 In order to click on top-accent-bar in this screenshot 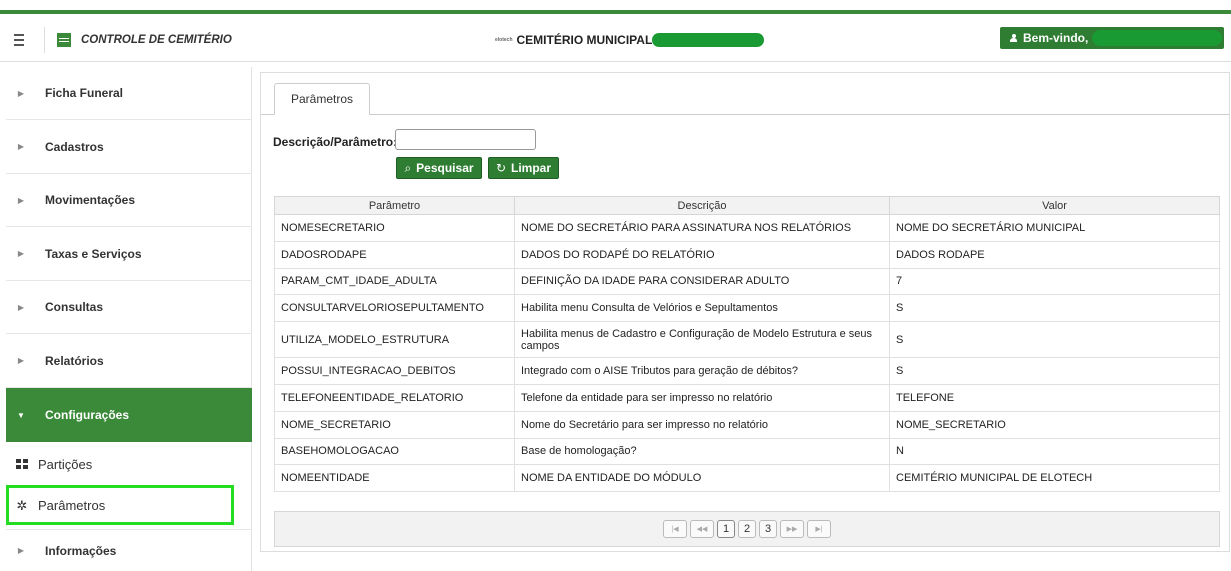, I will do `click(615, 7)`.